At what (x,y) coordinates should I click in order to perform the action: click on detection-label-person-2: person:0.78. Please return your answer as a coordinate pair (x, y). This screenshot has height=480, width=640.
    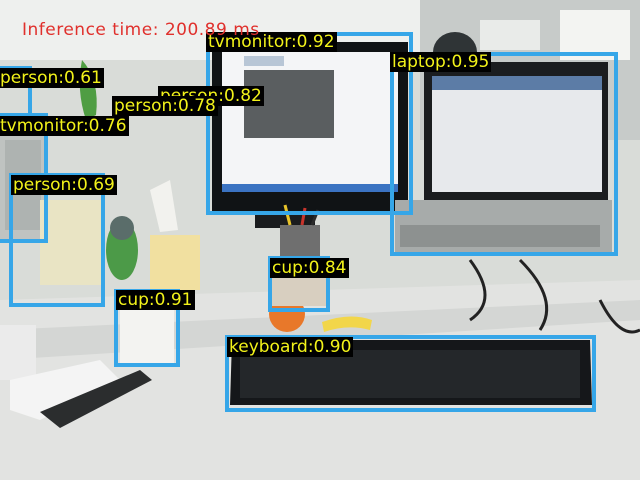
    Looking at the image, I should click on (165, 106).